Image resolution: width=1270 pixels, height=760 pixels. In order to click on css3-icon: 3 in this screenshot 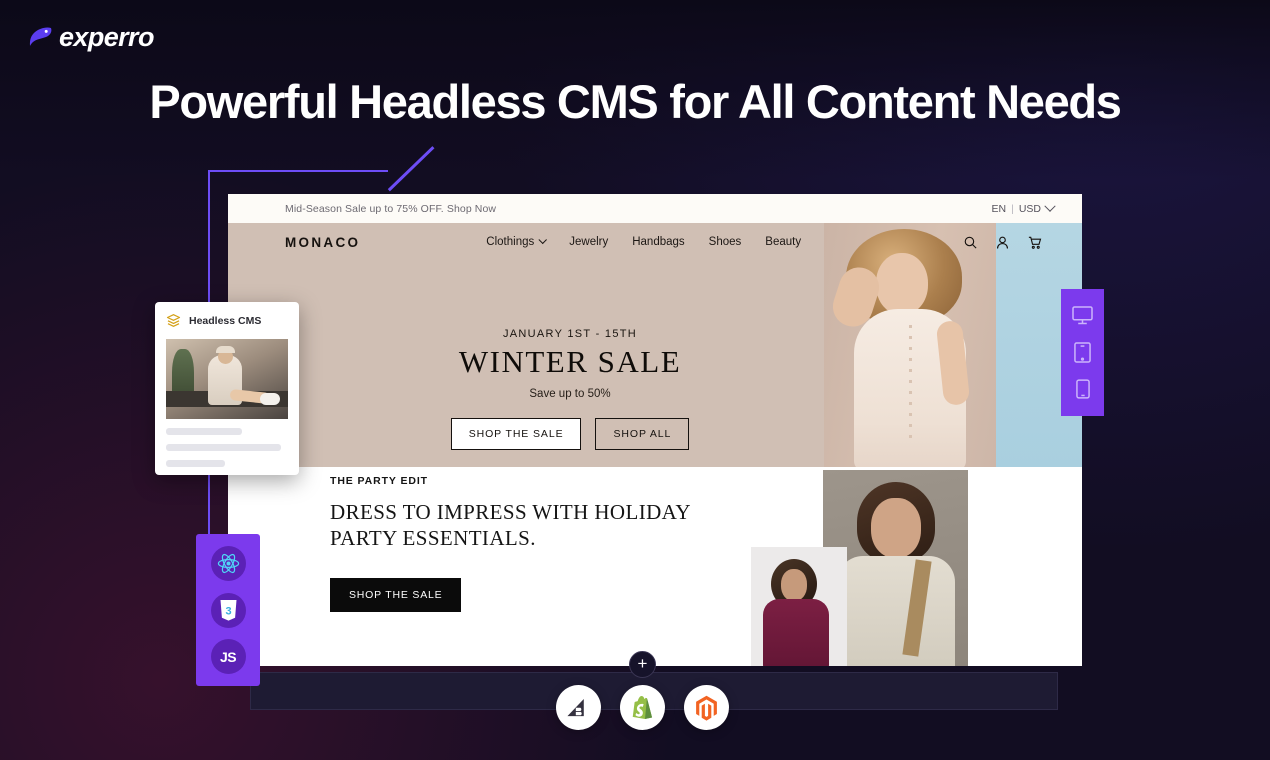, I will do `click(228, 610)`.